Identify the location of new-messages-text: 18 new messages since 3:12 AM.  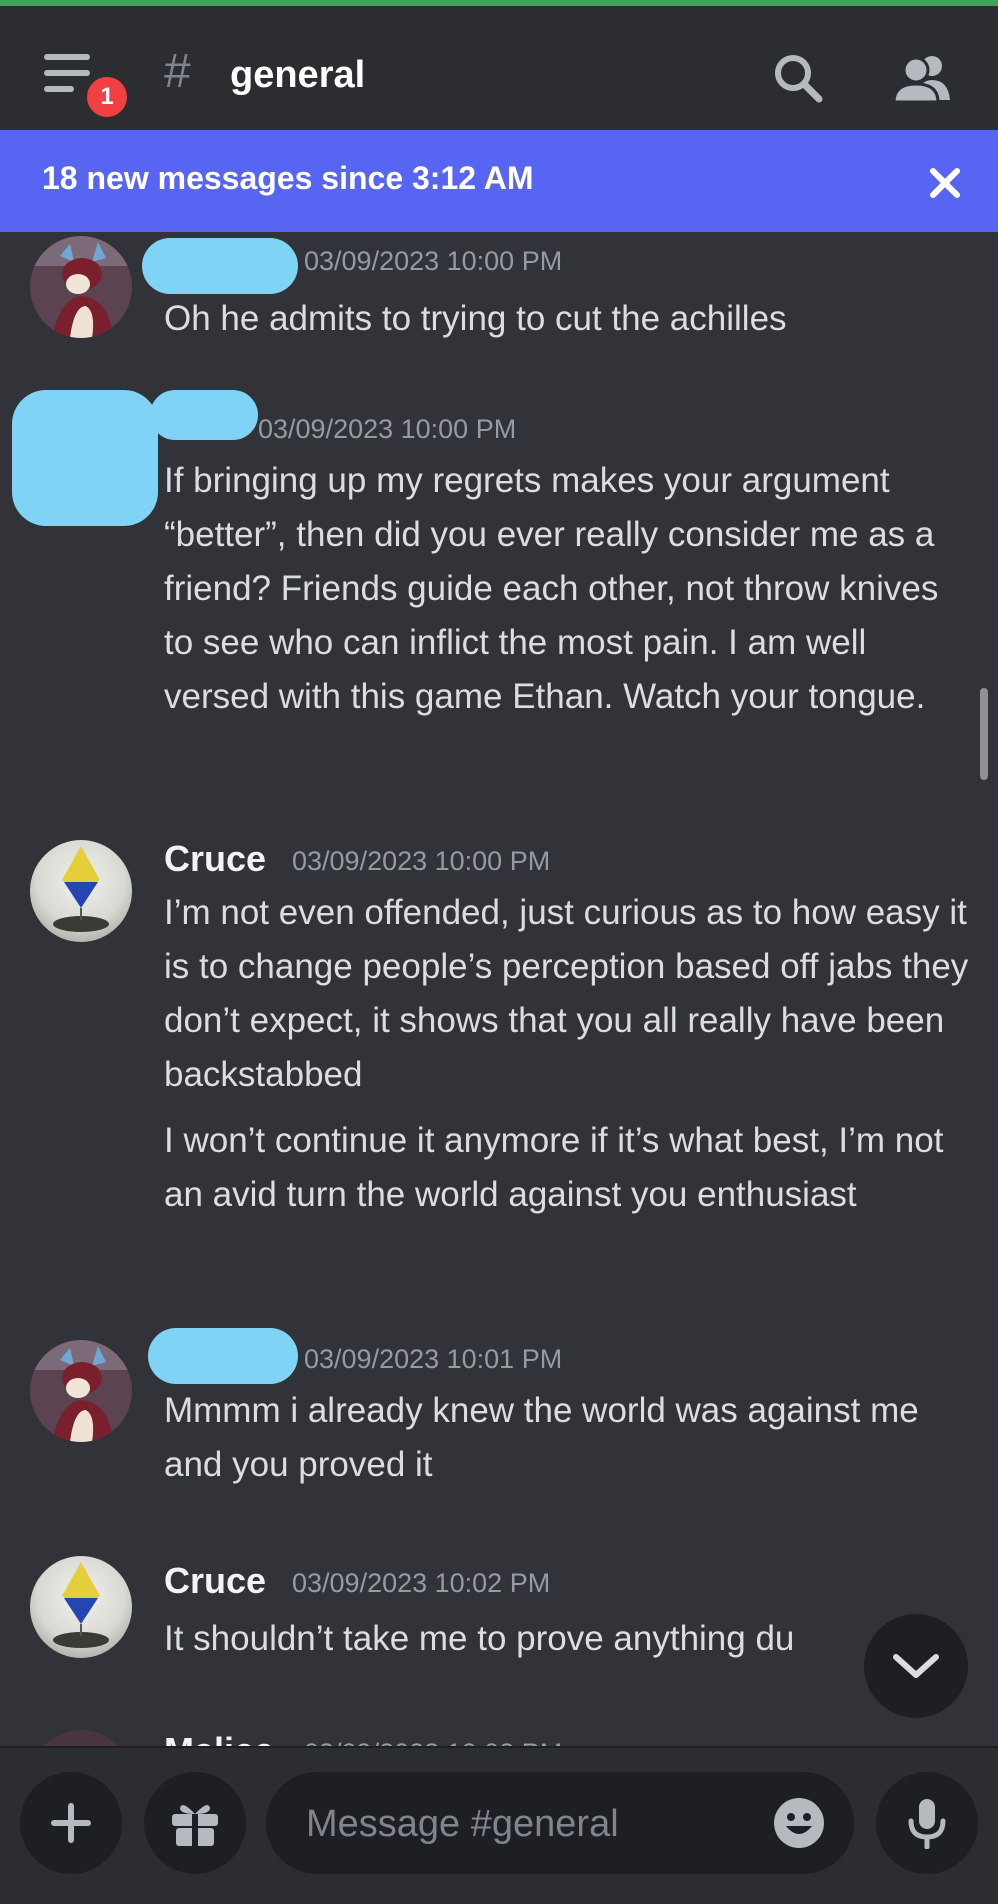
(288, 178).